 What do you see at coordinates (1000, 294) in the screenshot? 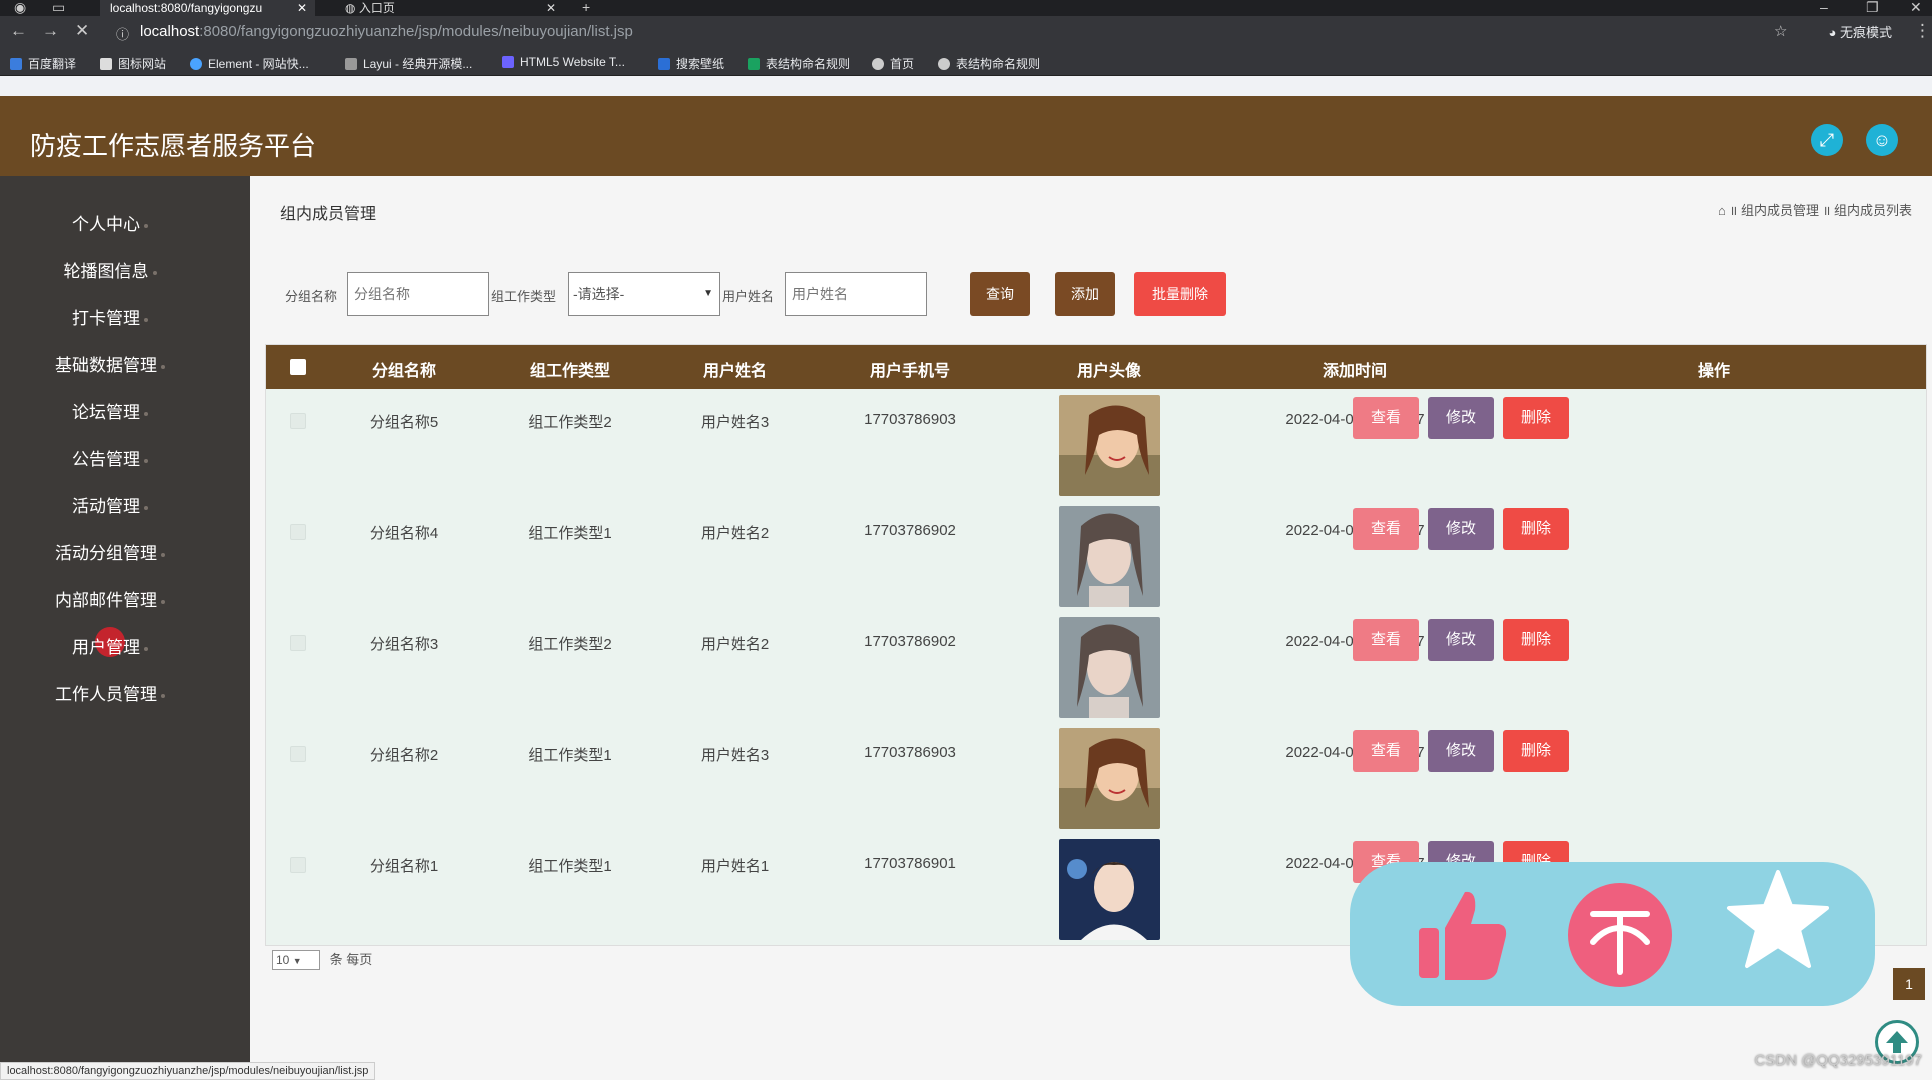
I see `query-button: 查询` at bounding box center [1000, 294].